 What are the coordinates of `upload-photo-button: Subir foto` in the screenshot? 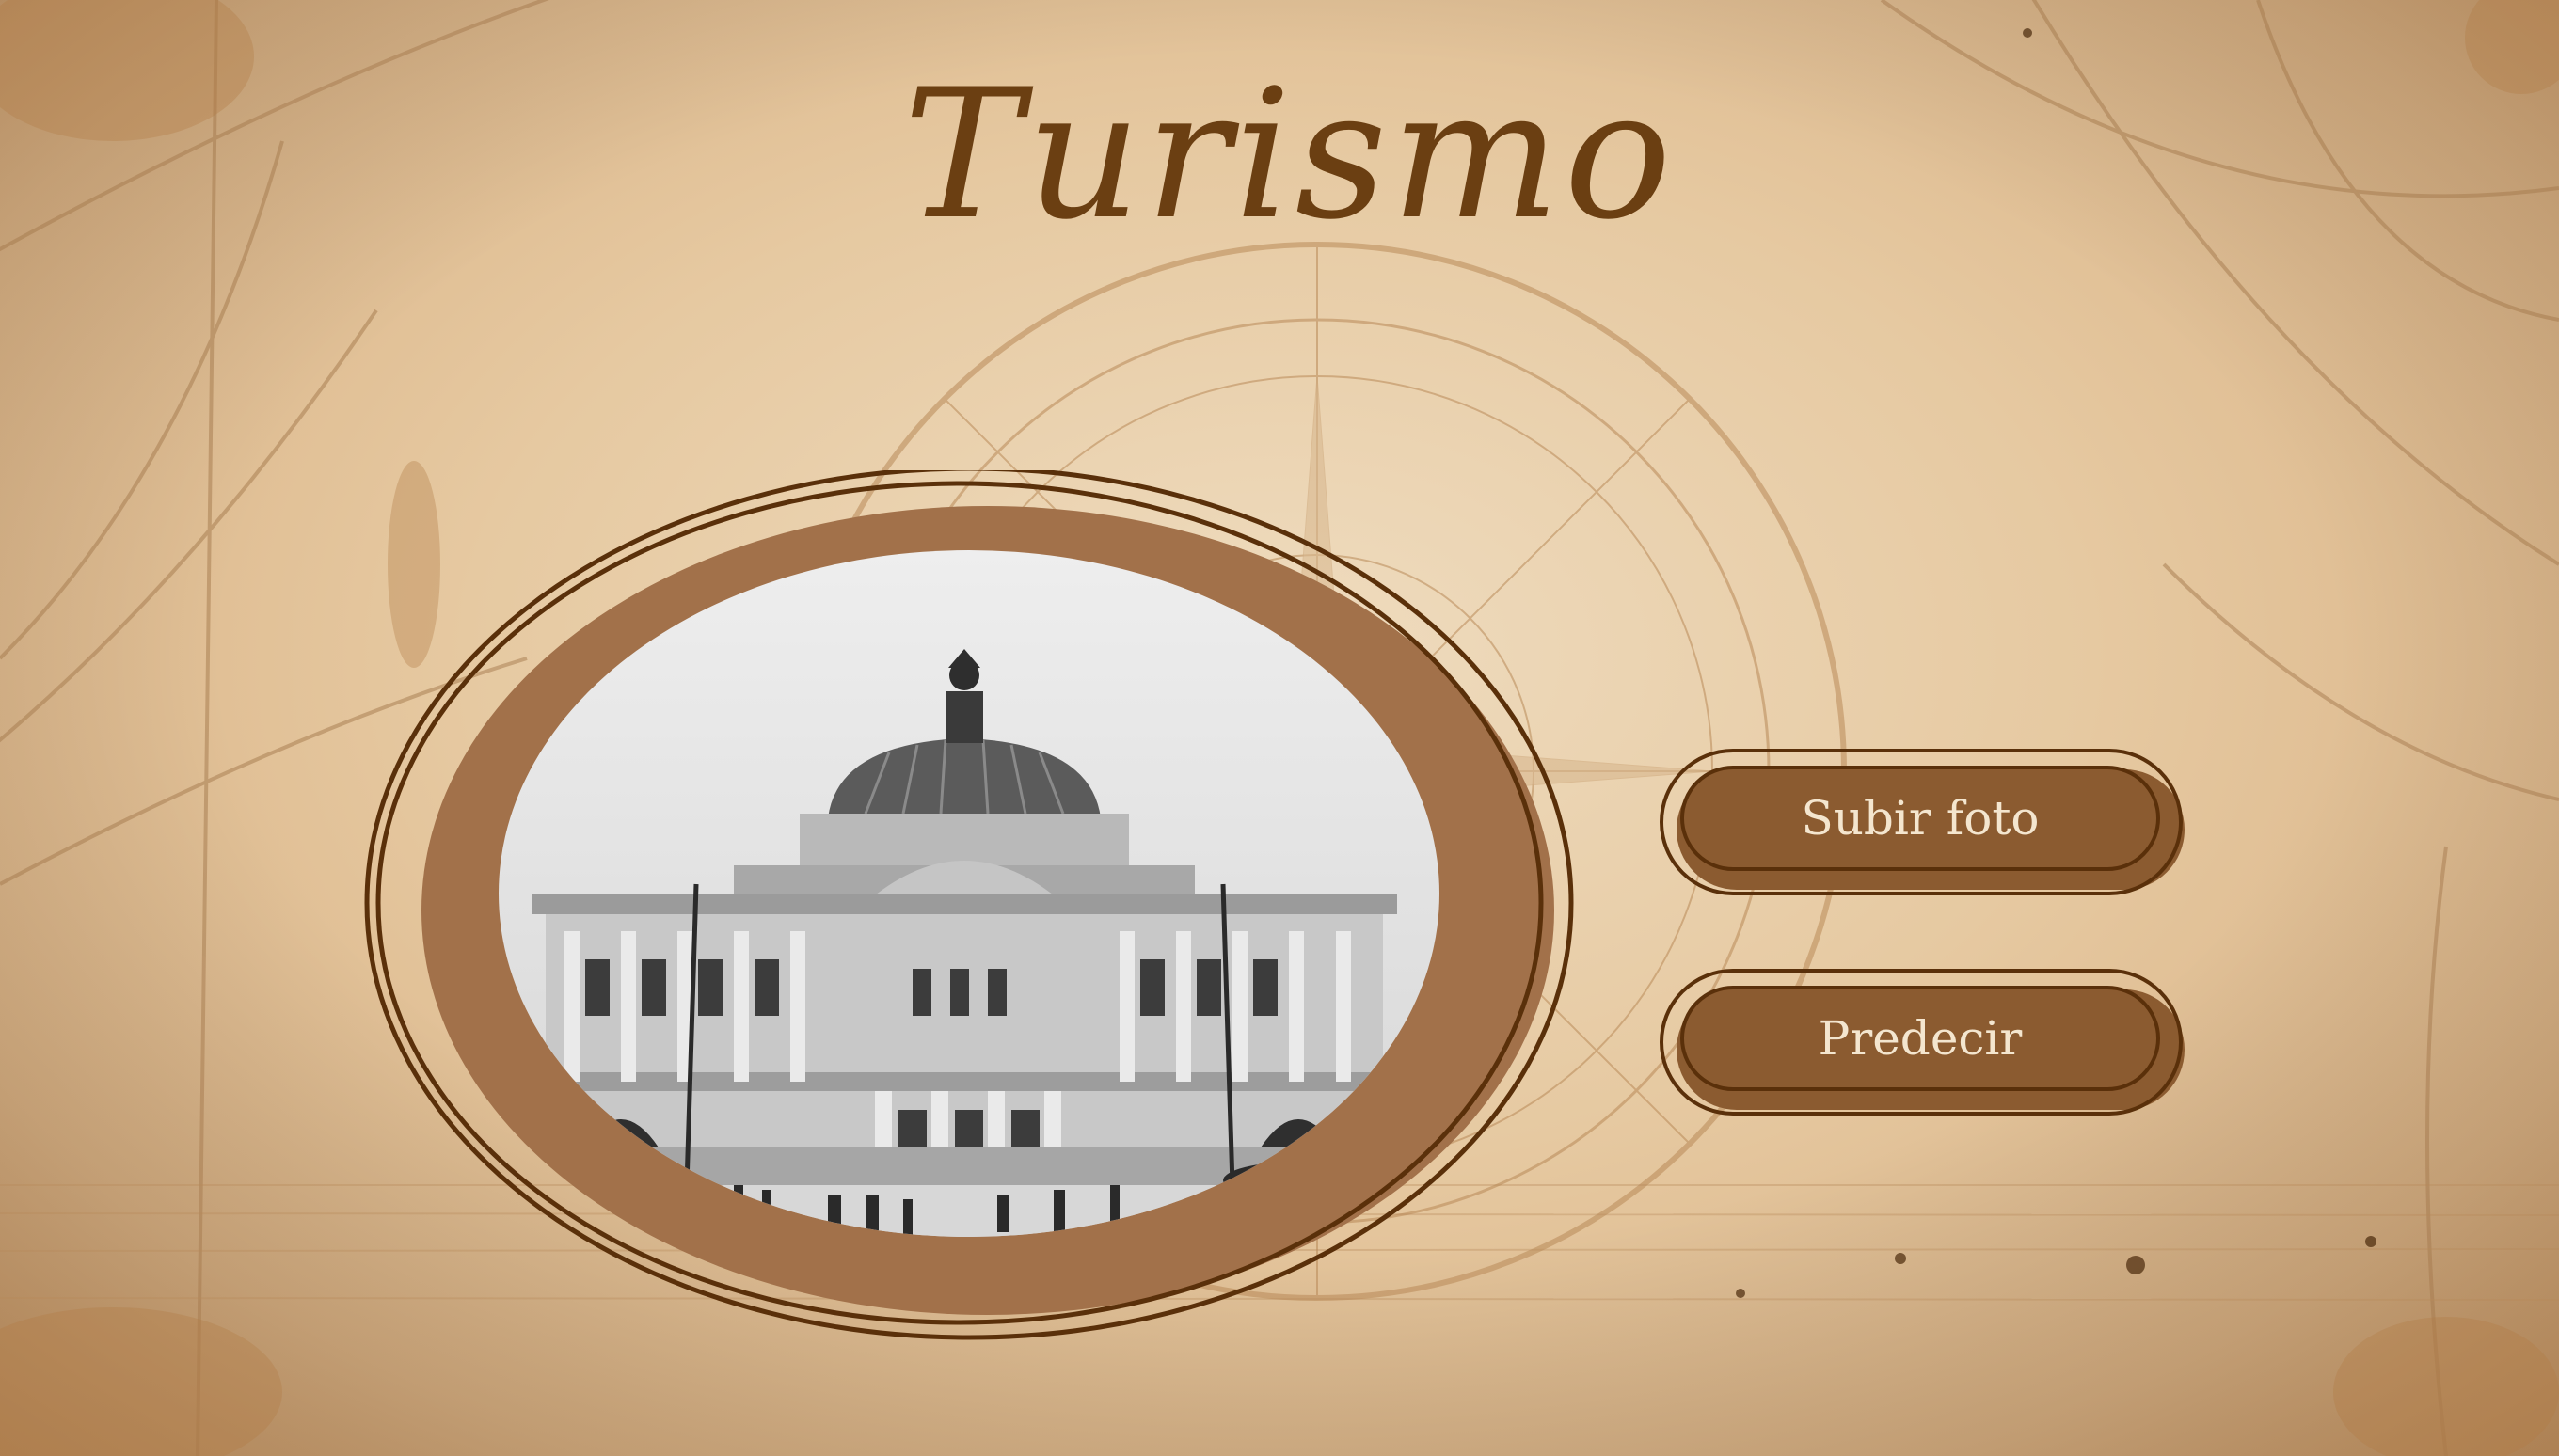 It's located at (1923, 824).